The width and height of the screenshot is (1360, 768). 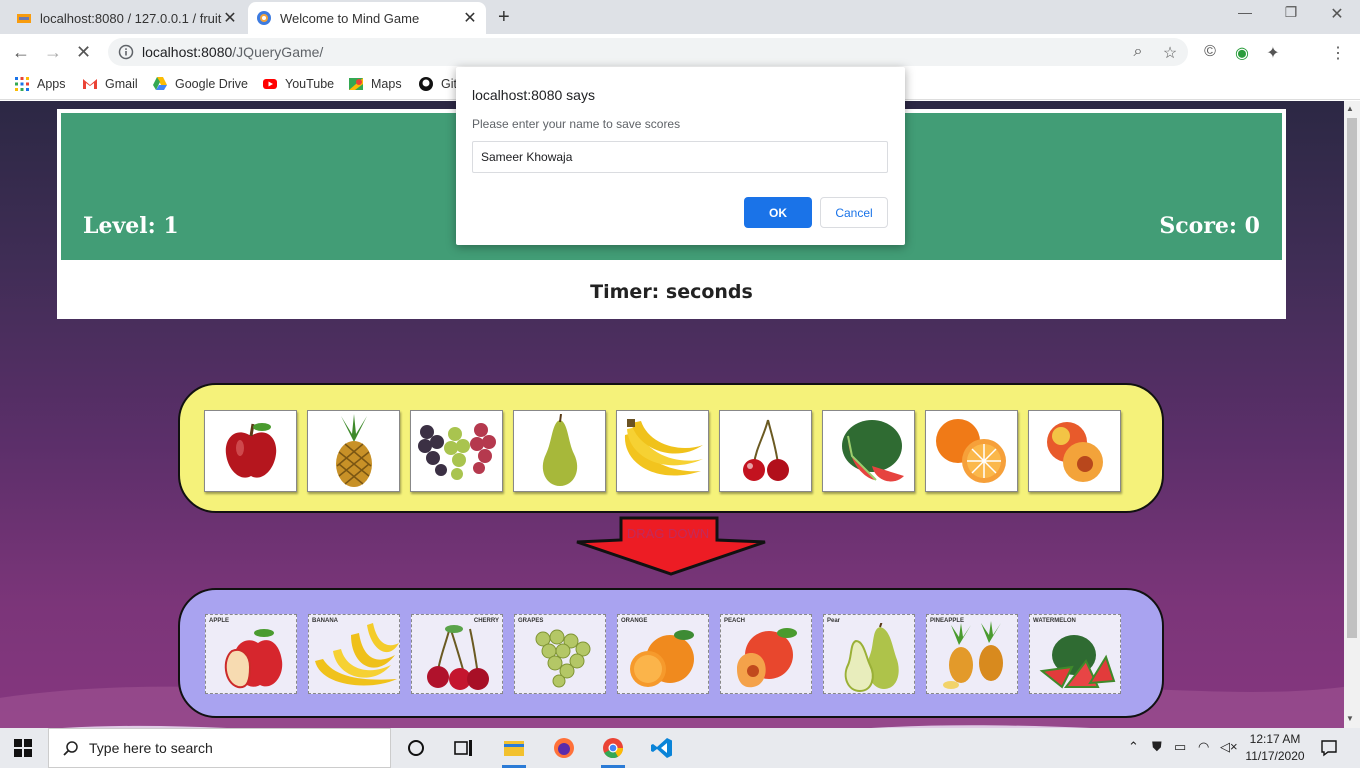 I want to click on scrollbar-thumb, so click(x=1352, y=378).